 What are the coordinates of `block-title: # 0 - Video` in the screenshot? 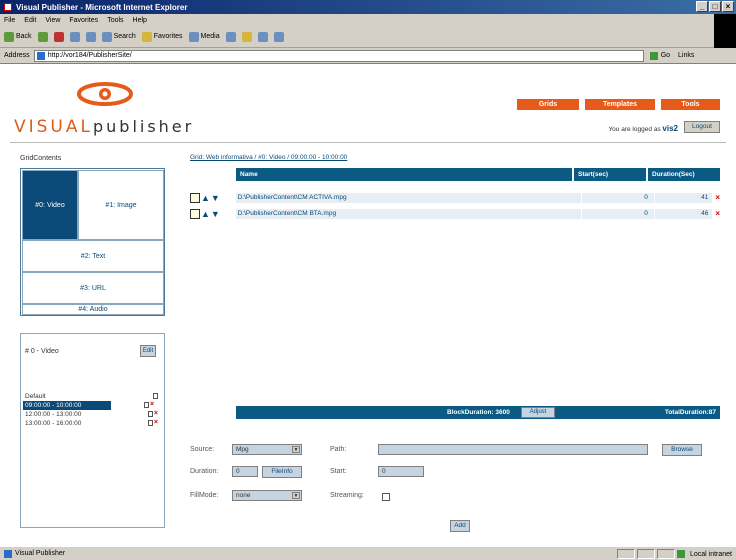 It's located at (42, 351).